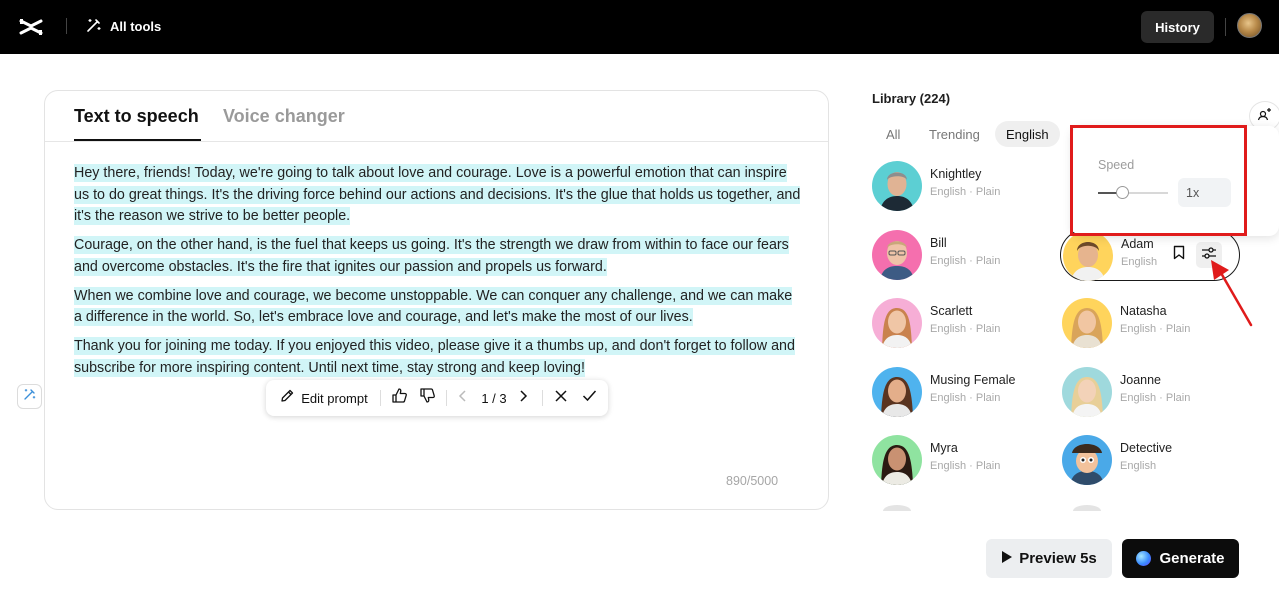 This screenshot has width=1279, height=607. Describe the element at coordinates (1137, 244) in the screenshot. I see `voice-name: Adam` at that location.